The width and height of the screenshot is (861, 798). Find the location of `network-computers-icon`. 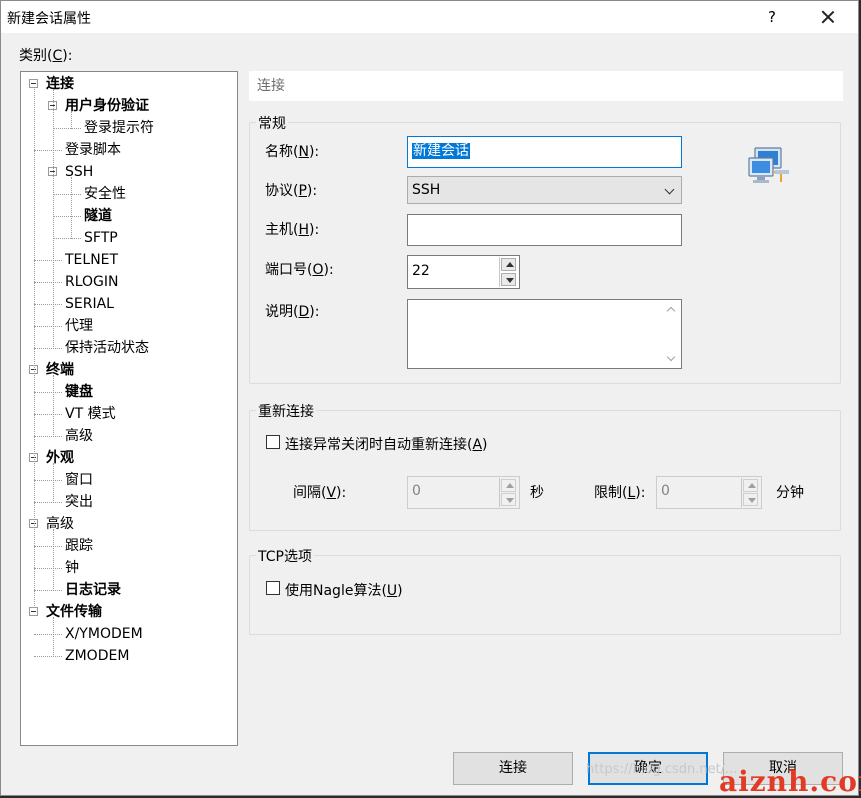

network-computers-icon is located at coordinates (768, 165).